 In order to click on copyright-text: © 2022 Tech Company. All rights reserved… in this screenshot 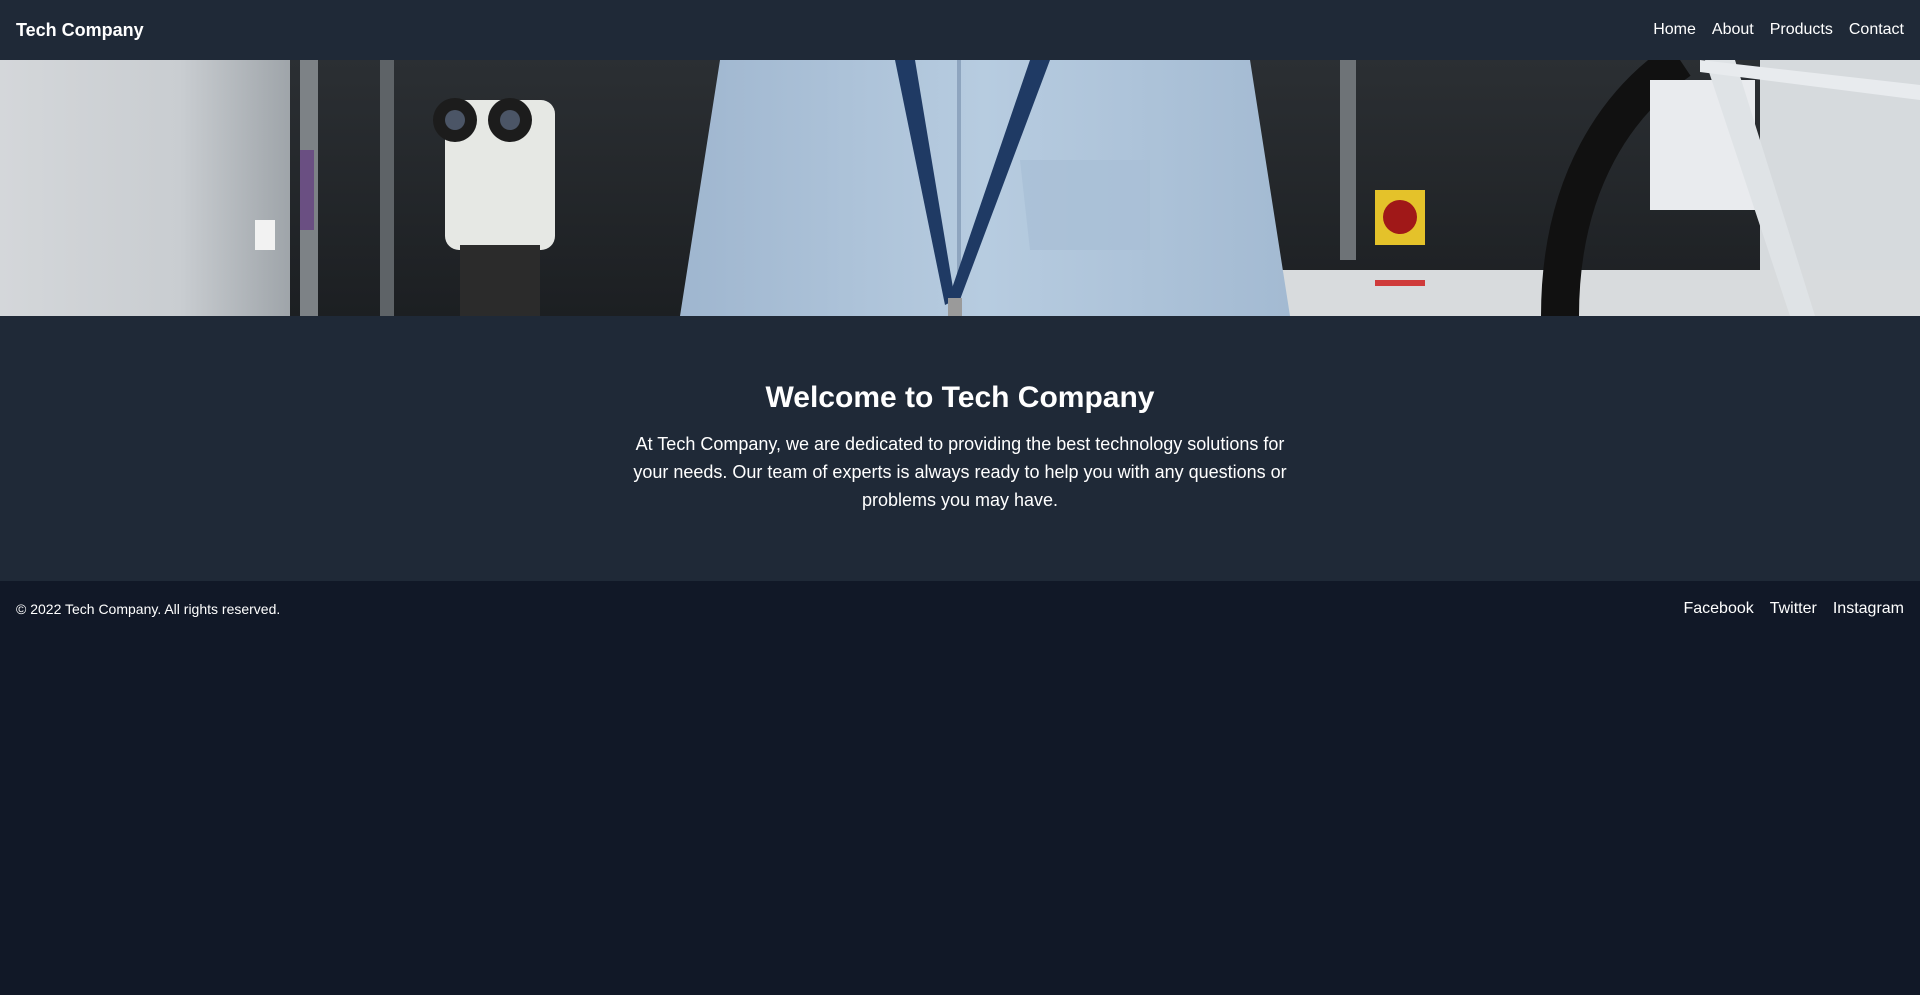, I will do `click(148, 609)`.